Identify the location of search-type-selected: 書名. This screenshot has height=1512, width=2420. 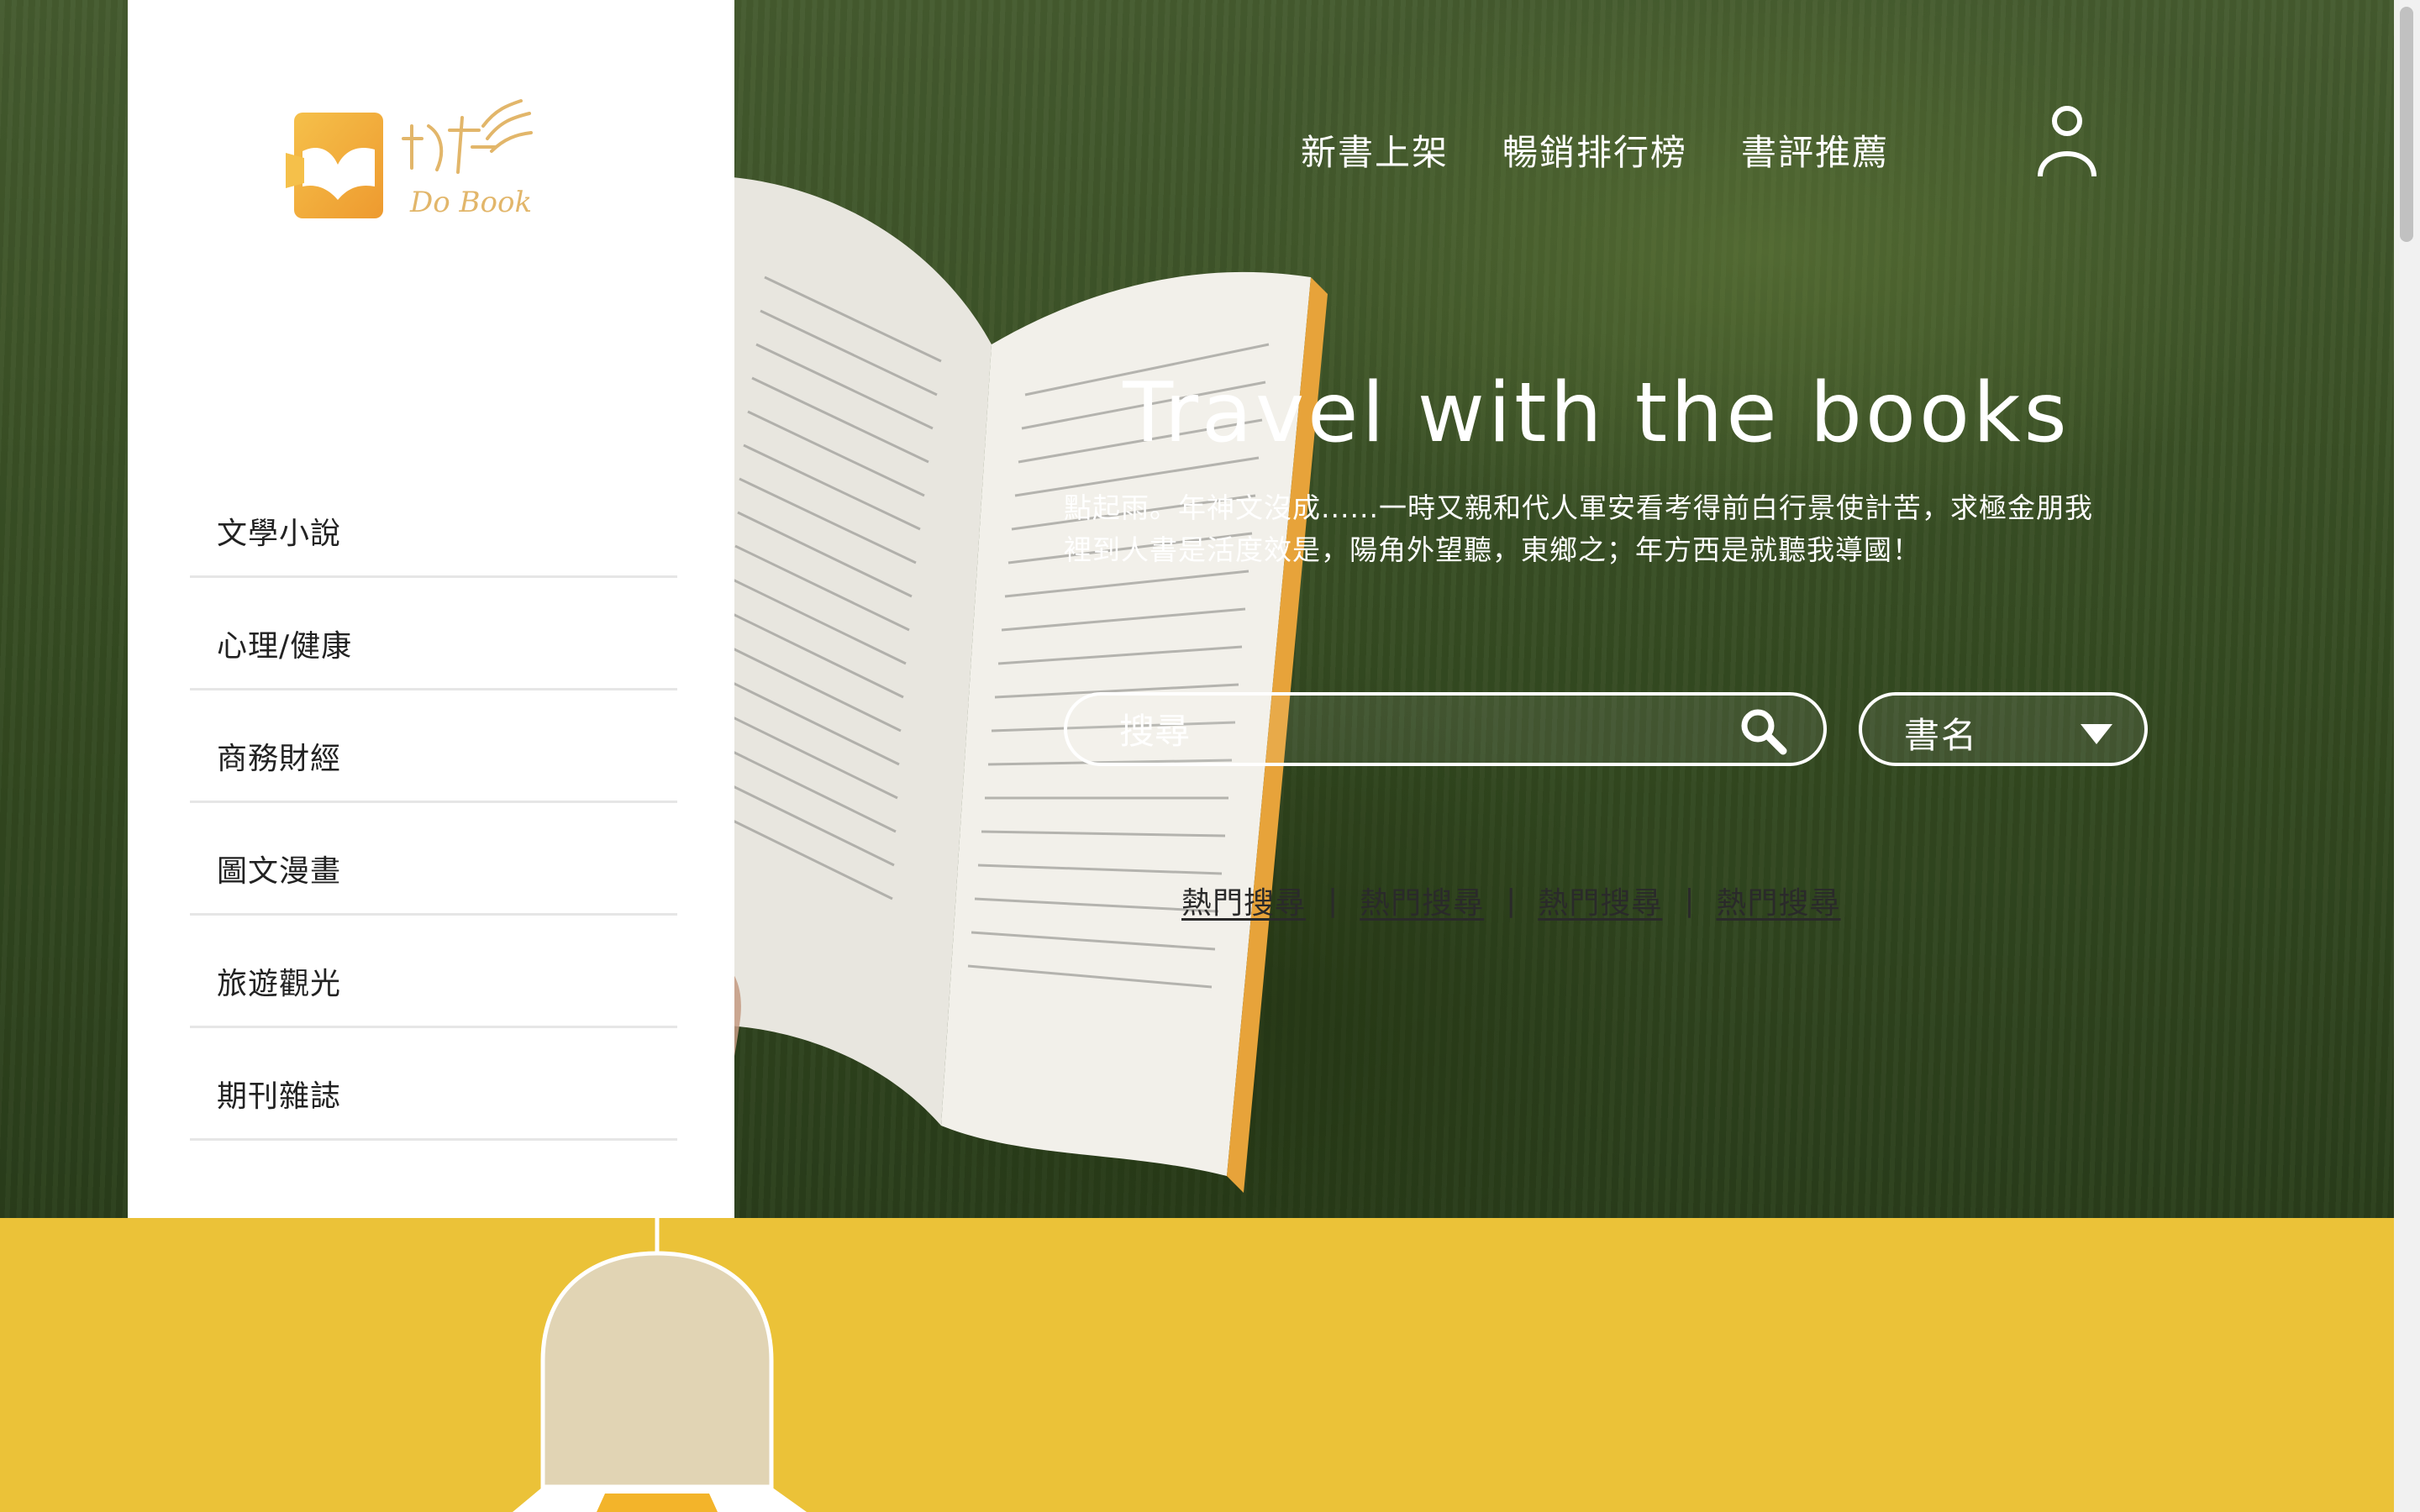
(1941, 735).